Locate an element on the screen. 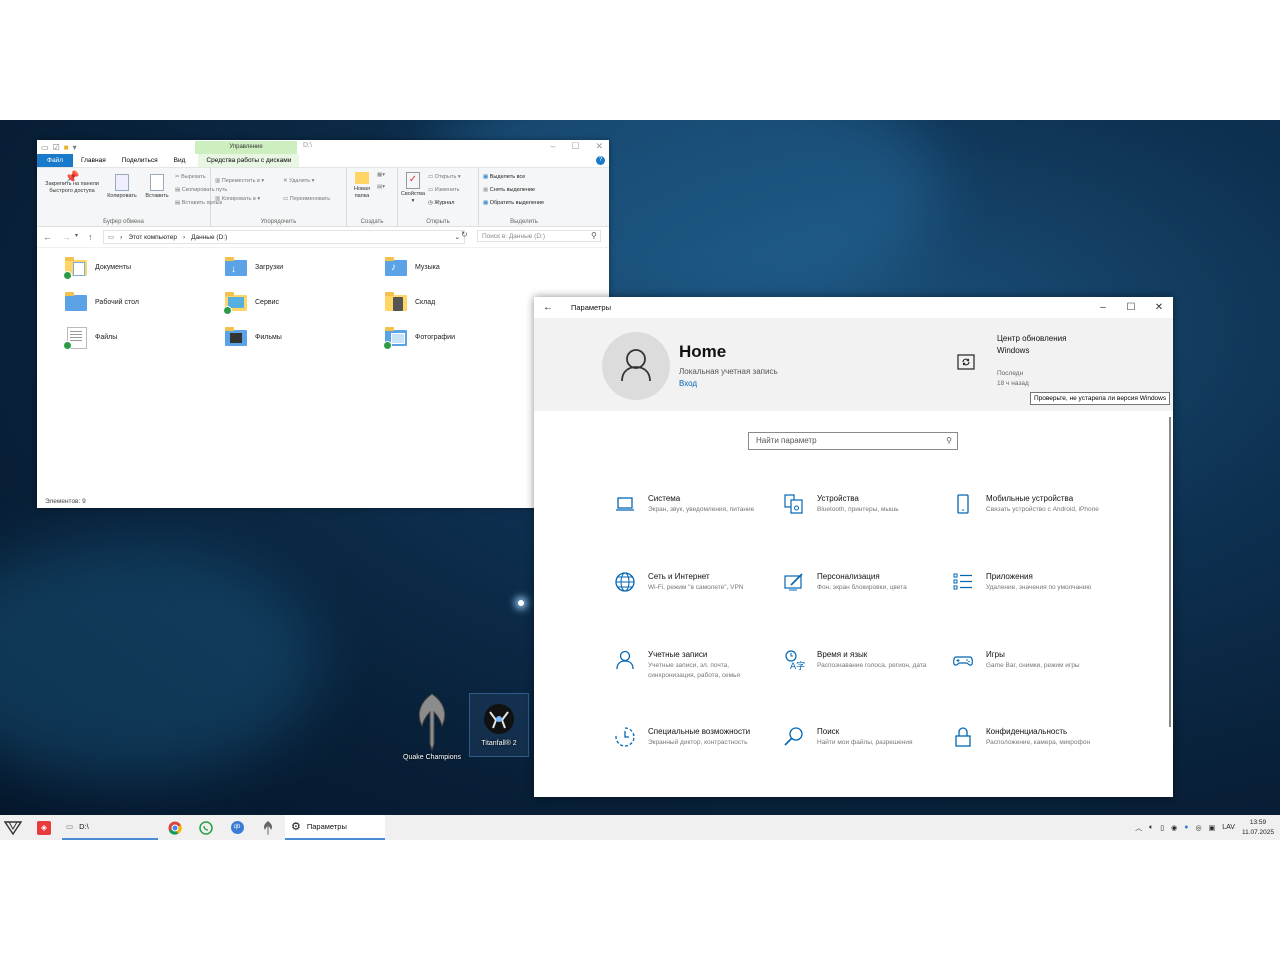 Image resolution: width=1280 pixels, height=960 pixels. easy-access-icon: ▤▾ is located at coordinates (381, 187).